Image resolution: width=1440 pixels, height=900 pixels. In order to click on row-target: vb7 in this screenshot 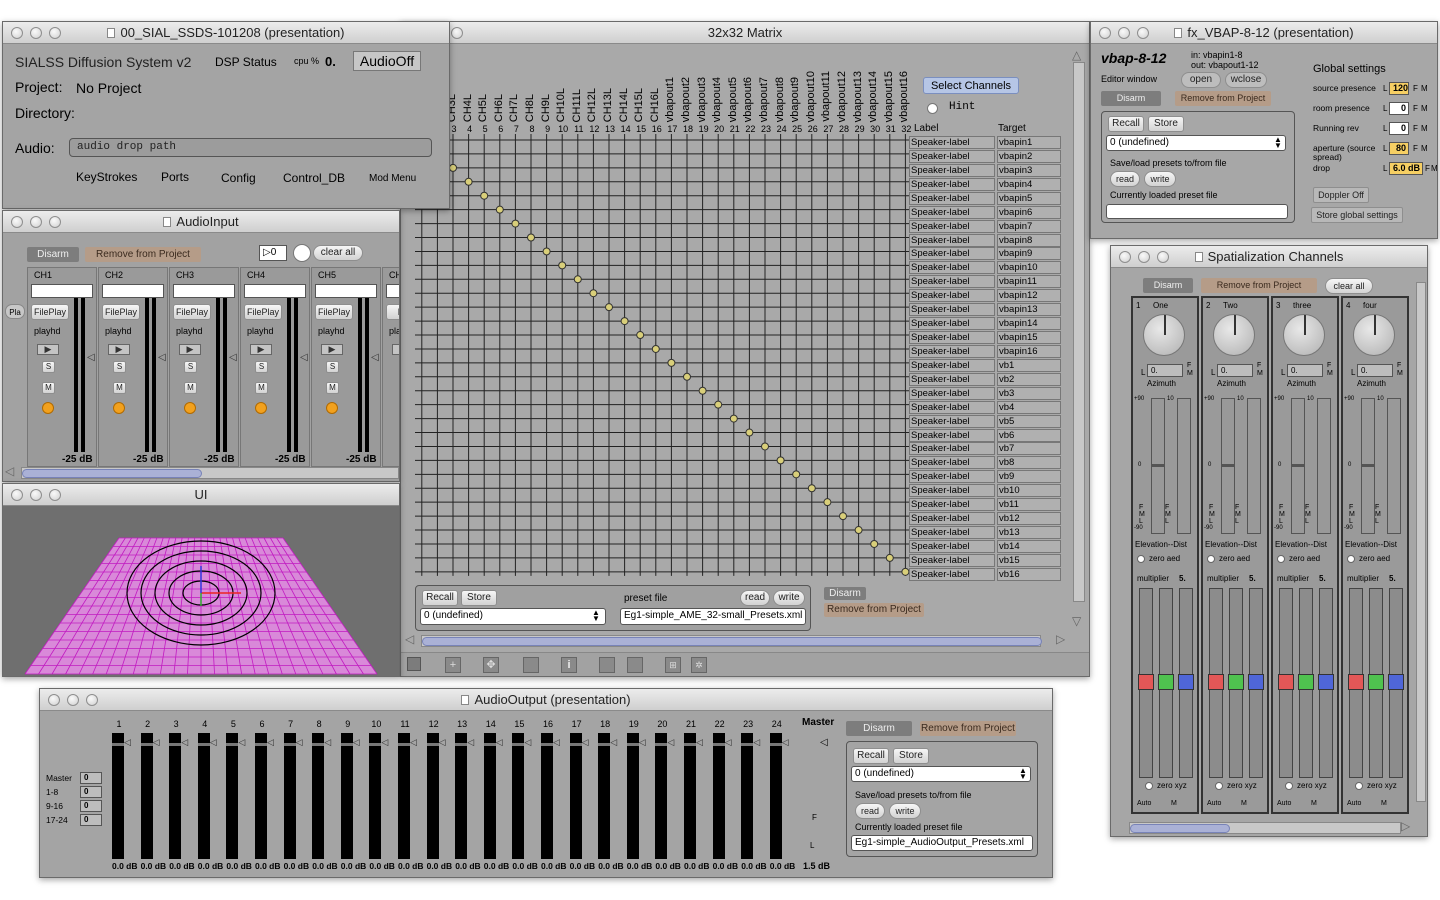, I will do `click(1029, 449)`.